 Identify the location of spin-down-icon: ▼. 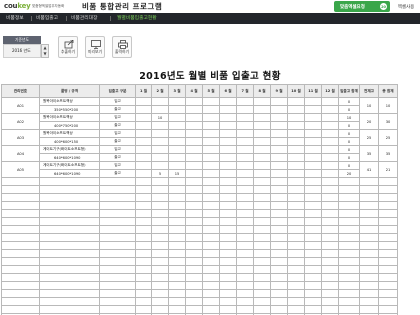
(45, 54).